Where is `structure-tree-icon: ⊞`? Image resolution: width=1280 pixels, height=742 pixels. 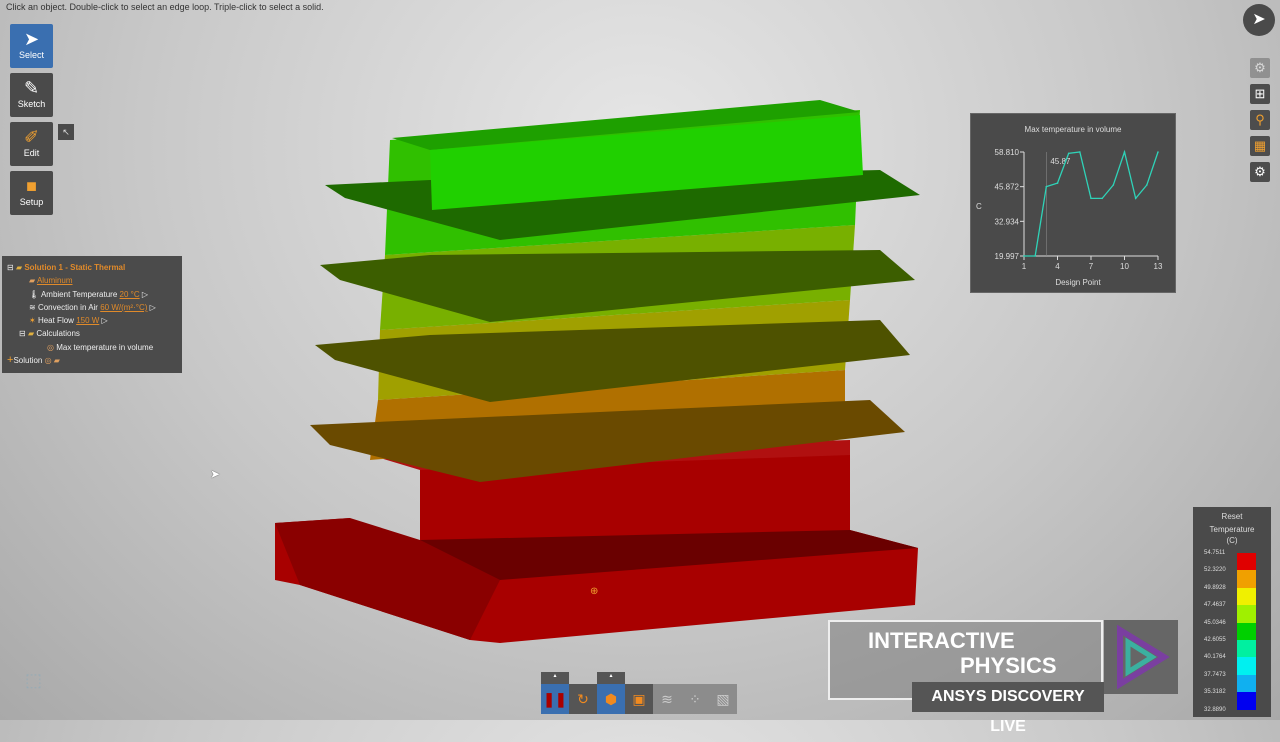
structure-tree-icon: ⊞ is located at coordinates (1260, 94).